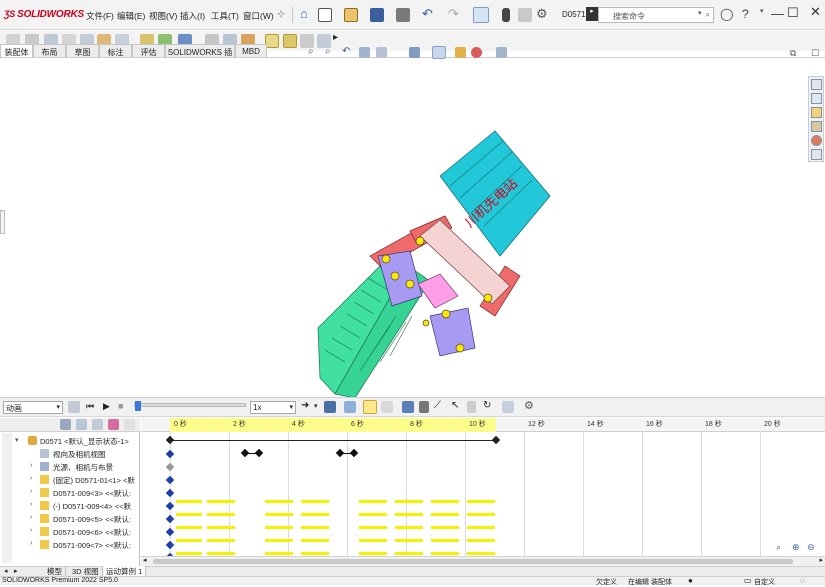 Image resolution: width=825 pixels, height=587 pixels. Describe the element at coordinates (81, 424) in the screenshot. I see `filter-animated-icon` at that location.